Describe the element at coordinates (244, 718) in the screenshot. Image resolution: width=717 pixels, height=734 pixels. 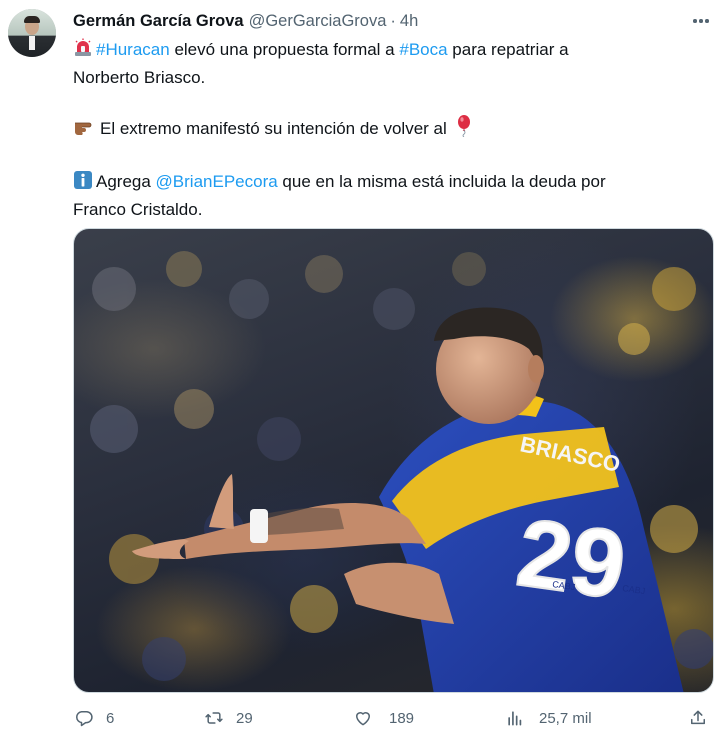
I see `retweet-count: 29` at that location.